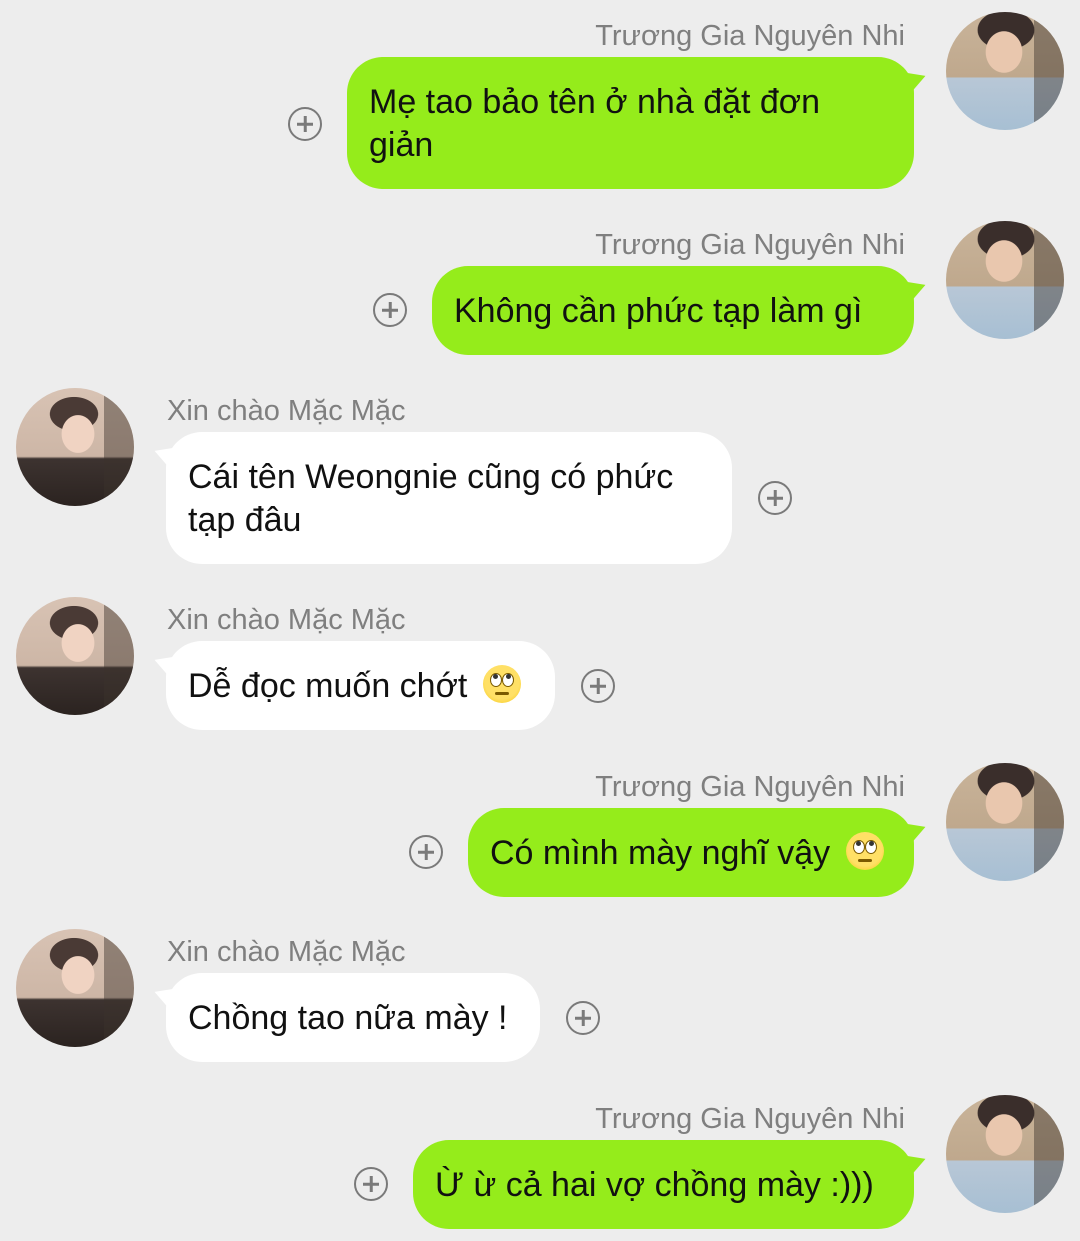 Image resolution: width=1080 pixels, height=1241 pixels. I want to click on message-text: Chồng tao nữa mày !, so click(348, 1018).